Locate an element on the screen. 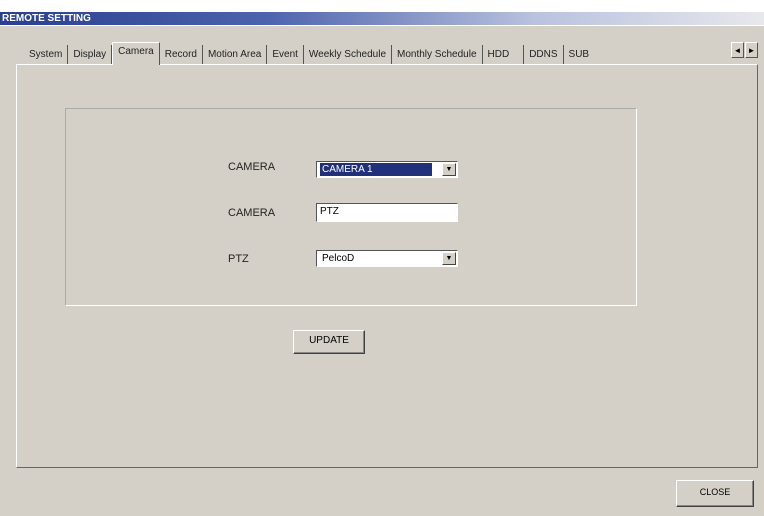 The width and height of the screenshot is (764, 516). camera-name-label: CAMERA is located at coordinates (252, 213).